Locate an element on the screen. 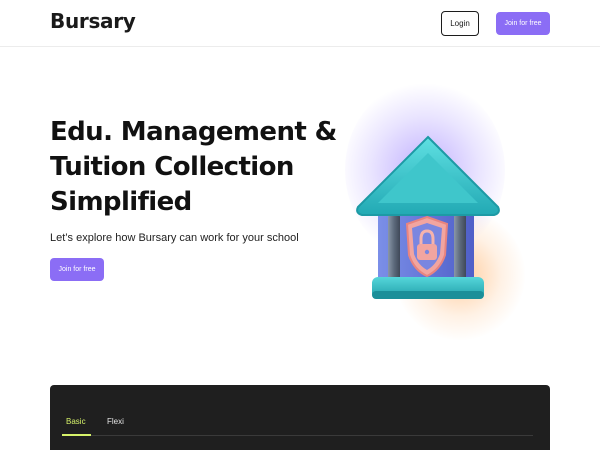 The width and height of the screenshot is (600, 450). tab-flexi: Flexi is located at coordinates (115, 421).